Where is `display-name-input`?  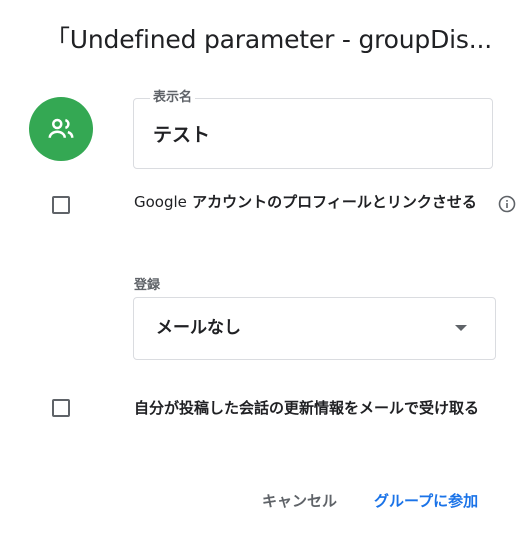 display-name-input is located at coordinates (313, 135).